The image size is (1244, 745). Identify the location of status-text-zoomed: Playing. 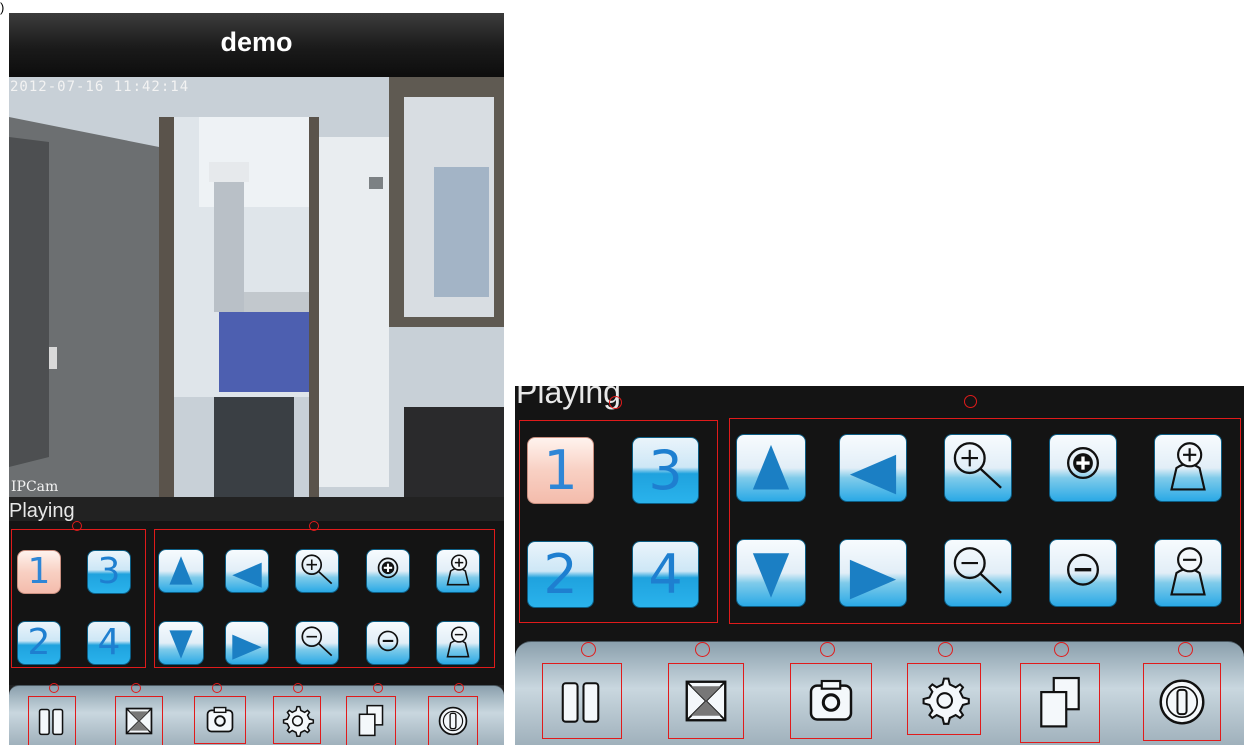
(568, 398).